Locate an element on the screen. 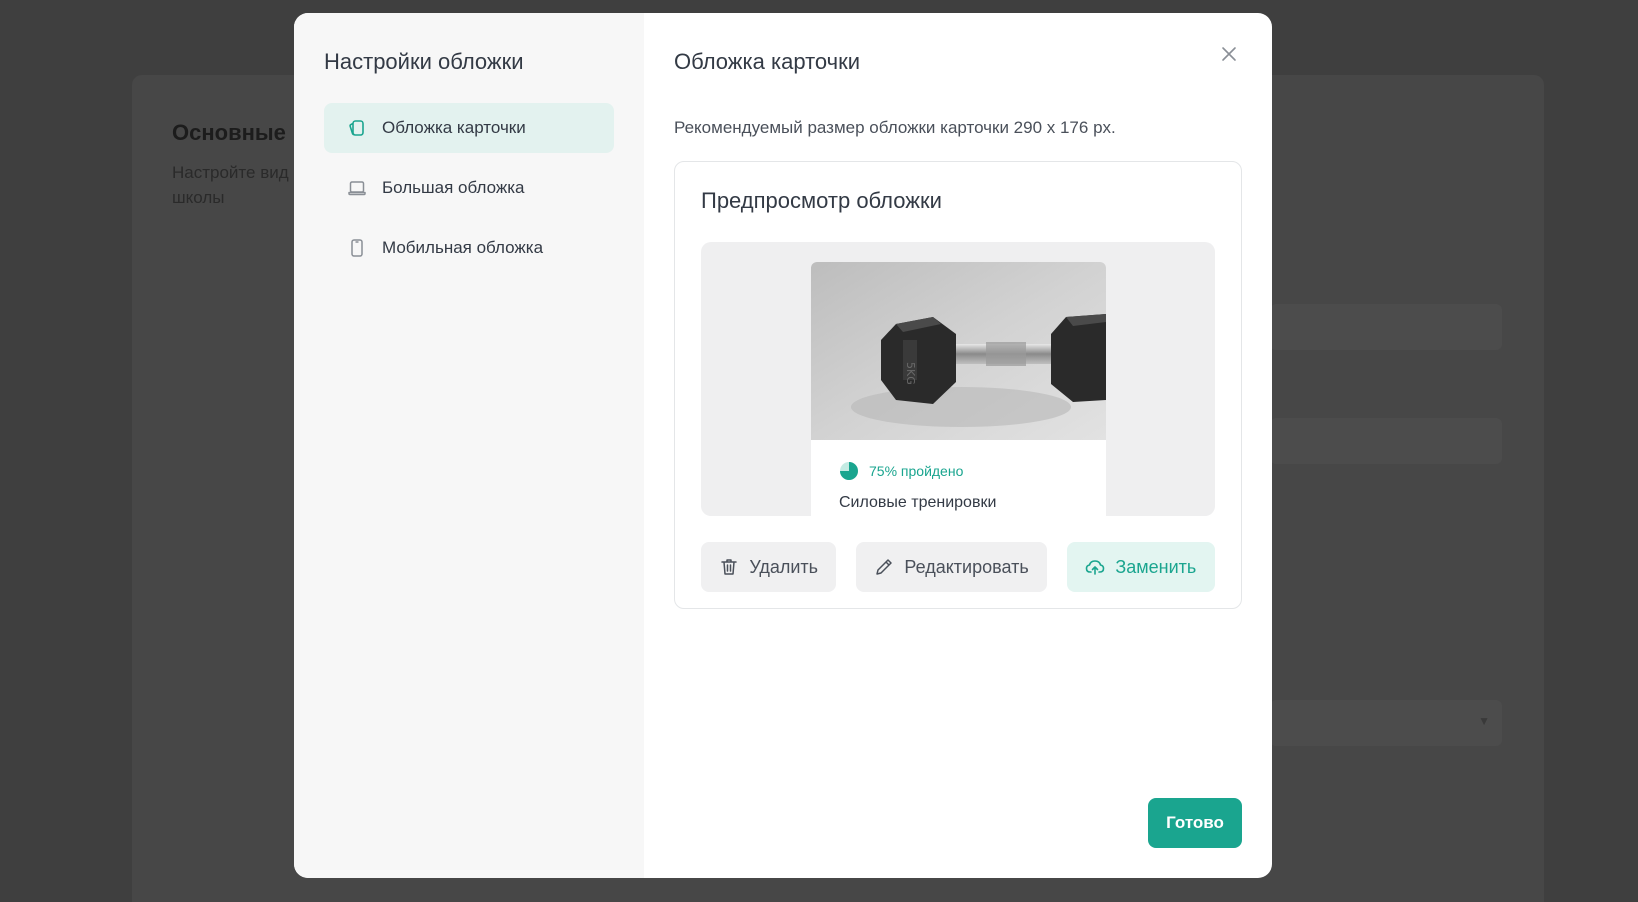  laptop-icon is located at coordinates (357, 188).